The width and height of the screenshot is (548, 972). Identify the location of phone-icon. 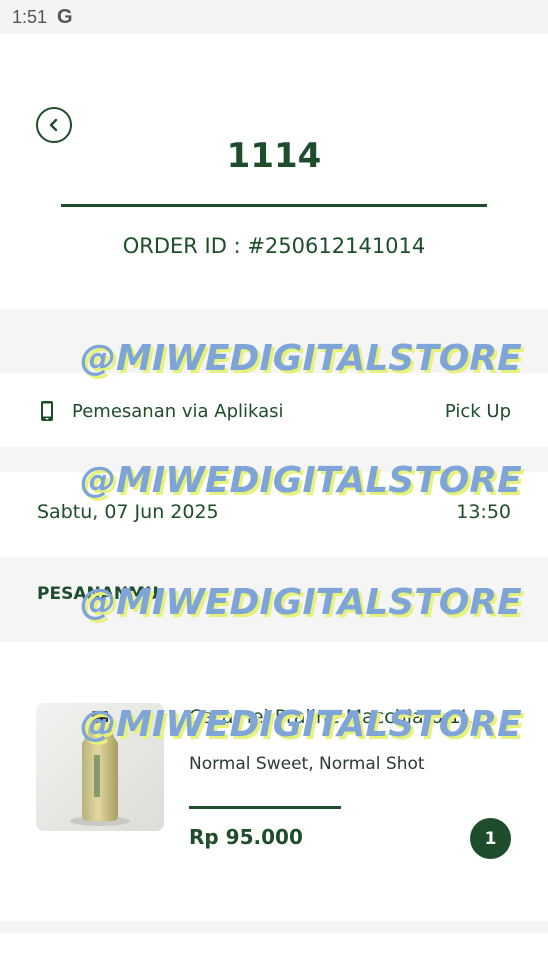
(47, 411).